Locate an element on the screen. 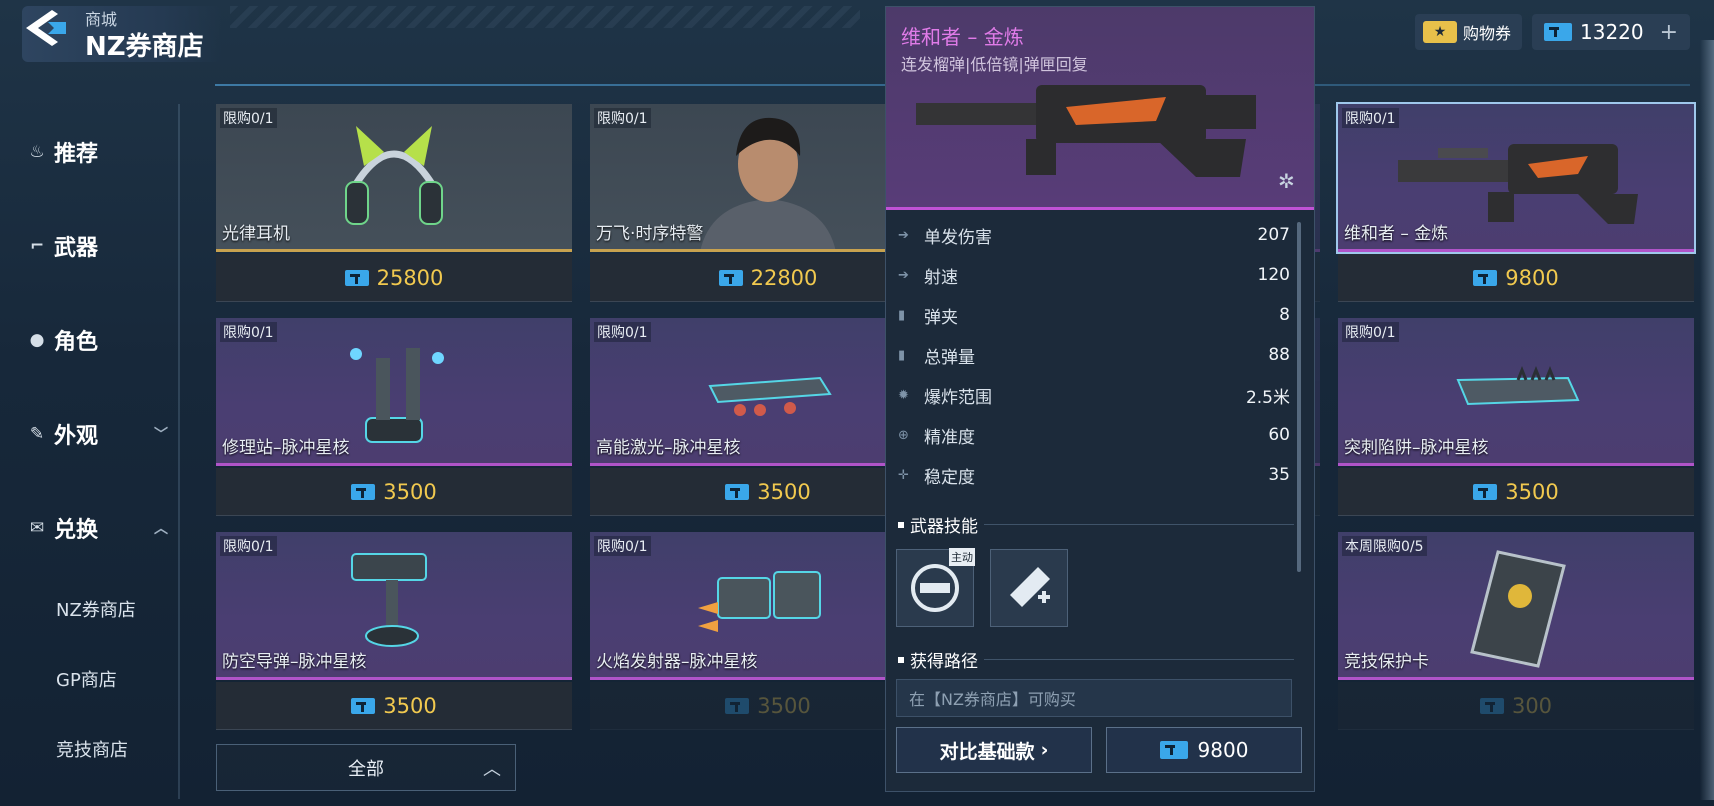 This screenshot has height=806, width=1714. nz-currency: 13220 + is located at coordinates (1611, 32).